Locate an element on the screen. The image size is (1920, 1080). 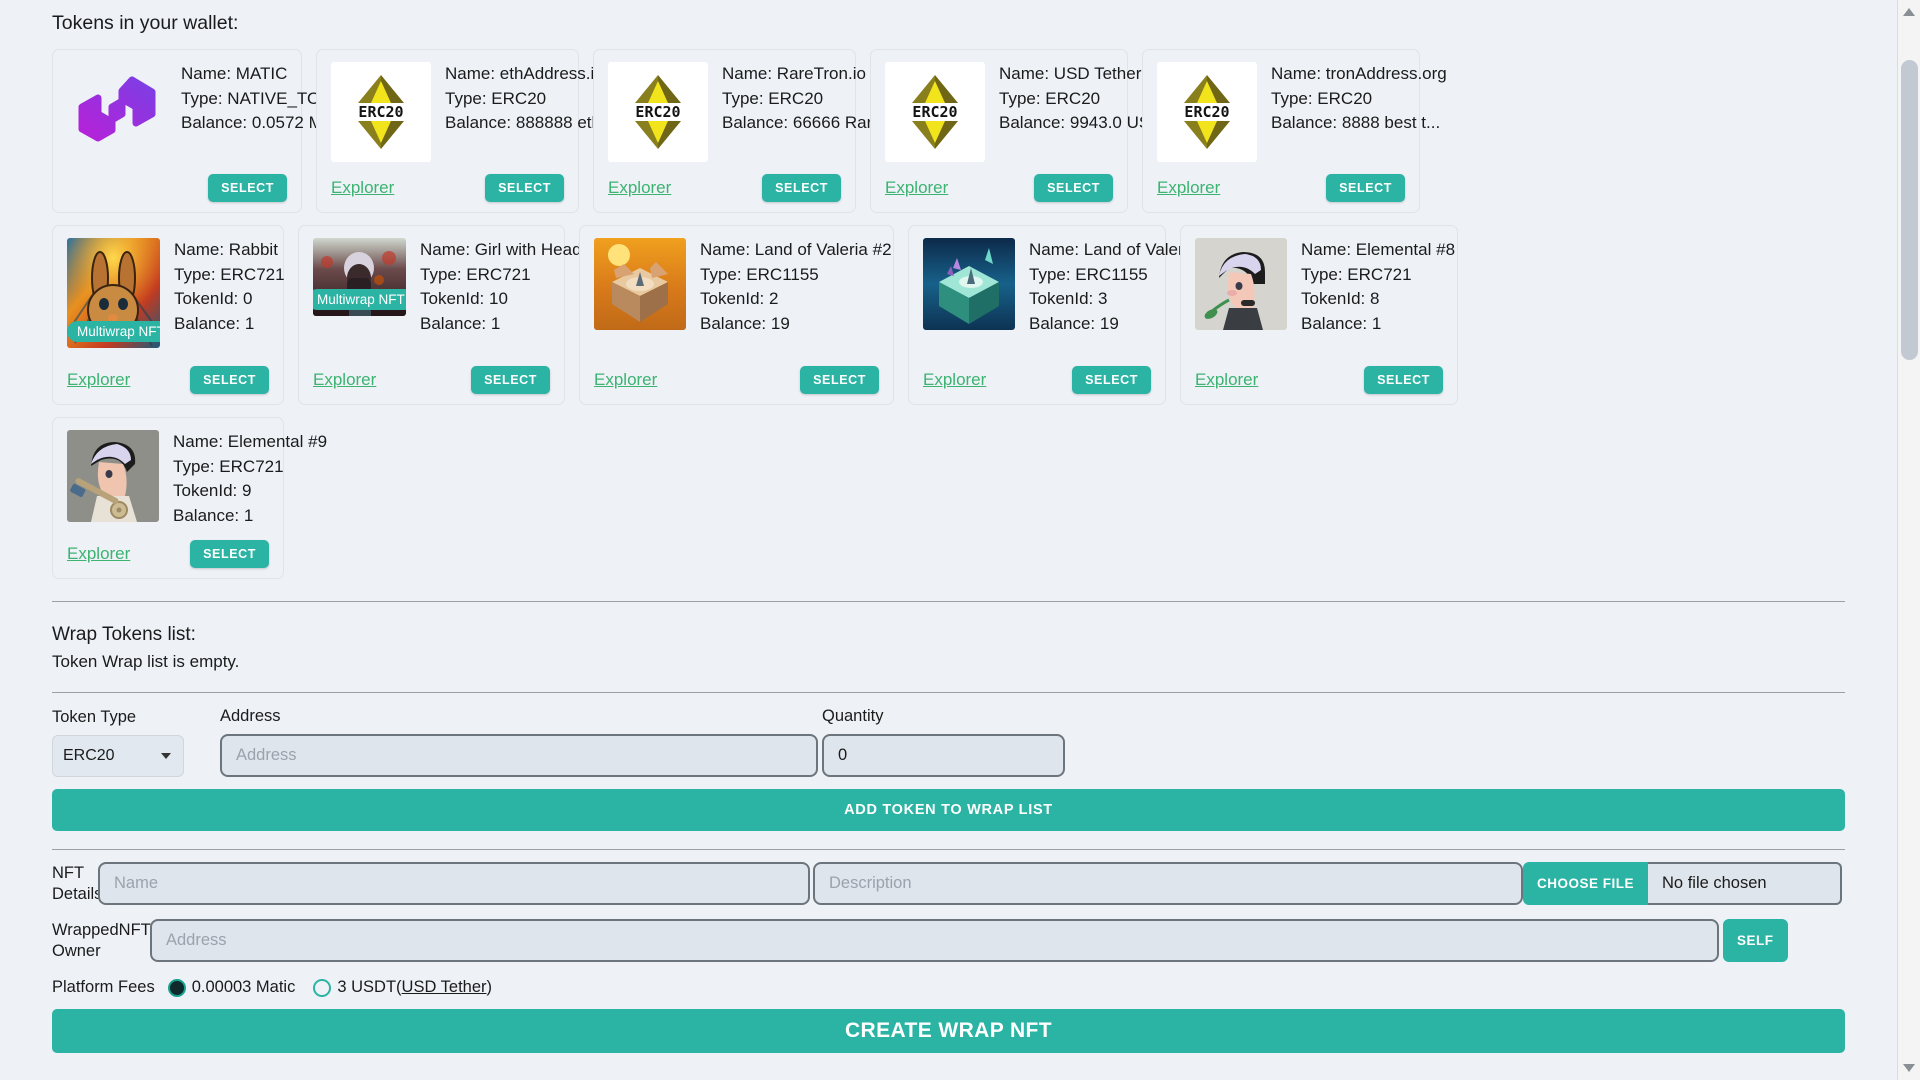
token-card-tronaddress: ERC20 Name: tronAddress.org Type is located at coordinates (1294, 131).